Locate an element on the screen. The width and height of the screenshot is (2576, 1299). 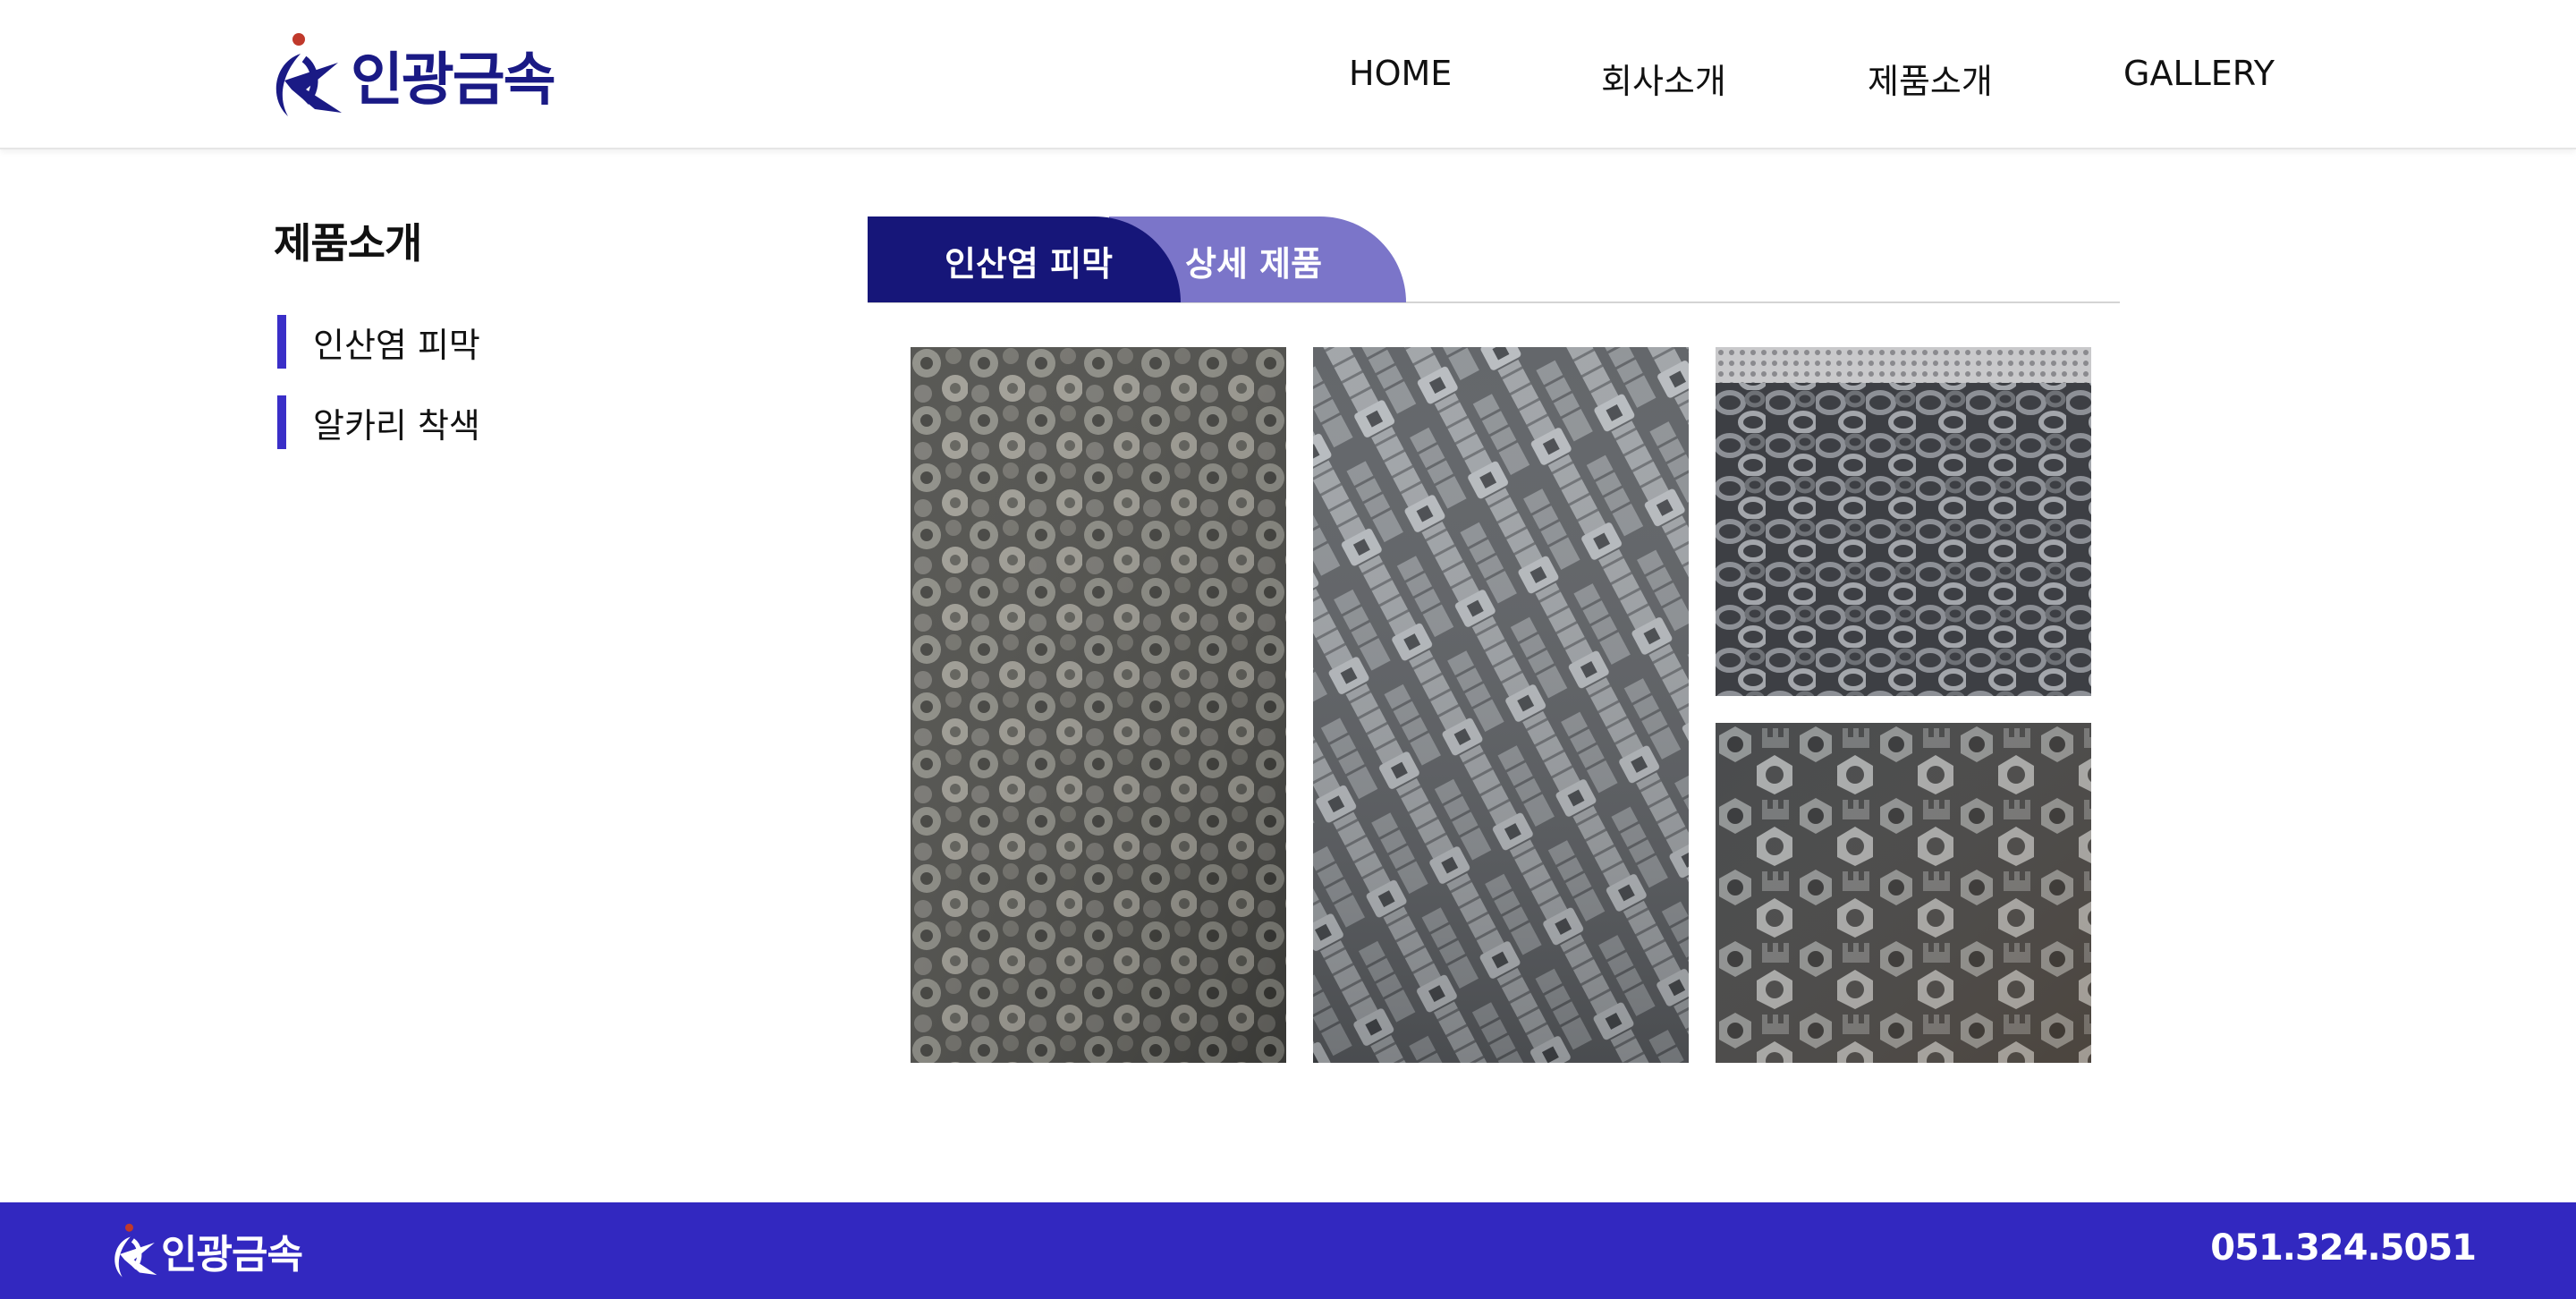
castle-nuts-image is located at coordinates (1903, 893).